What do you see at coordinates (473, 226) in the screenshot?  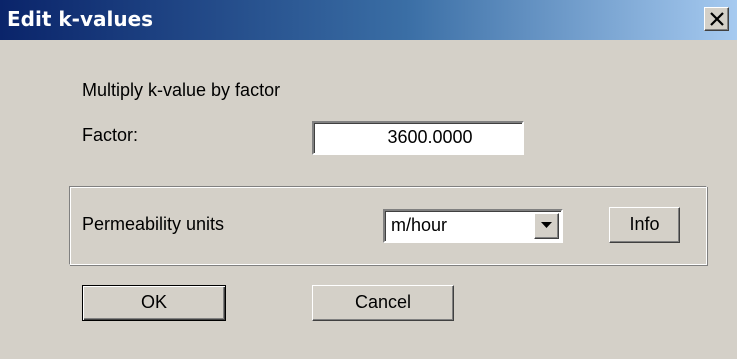 I see `permeability-units-select: m/hour` at bounding box center [473, 226].